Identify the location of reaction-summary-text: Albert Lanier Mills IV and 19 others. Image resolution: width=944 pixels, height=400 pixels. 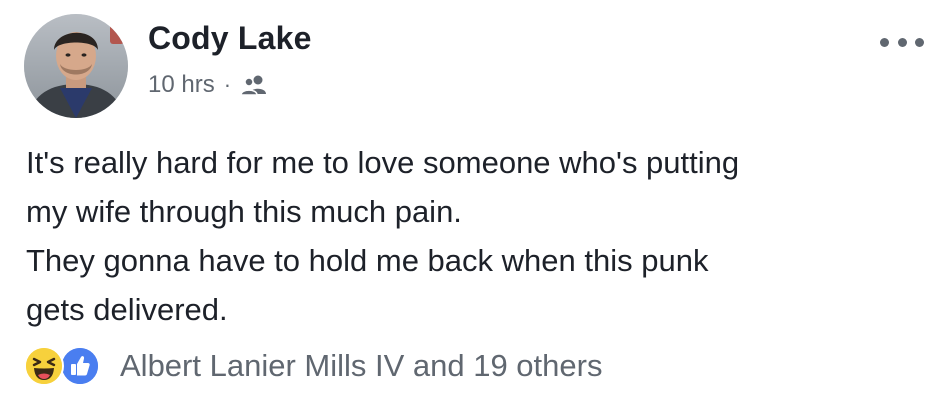
(361, 366).